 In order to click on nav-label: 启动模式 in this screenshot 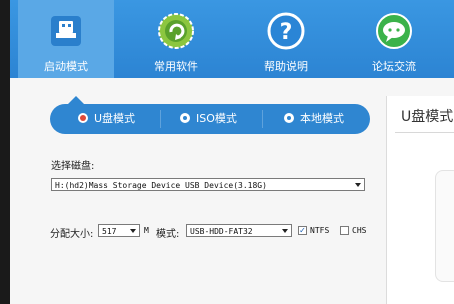, I will do `click(66, 66)`.